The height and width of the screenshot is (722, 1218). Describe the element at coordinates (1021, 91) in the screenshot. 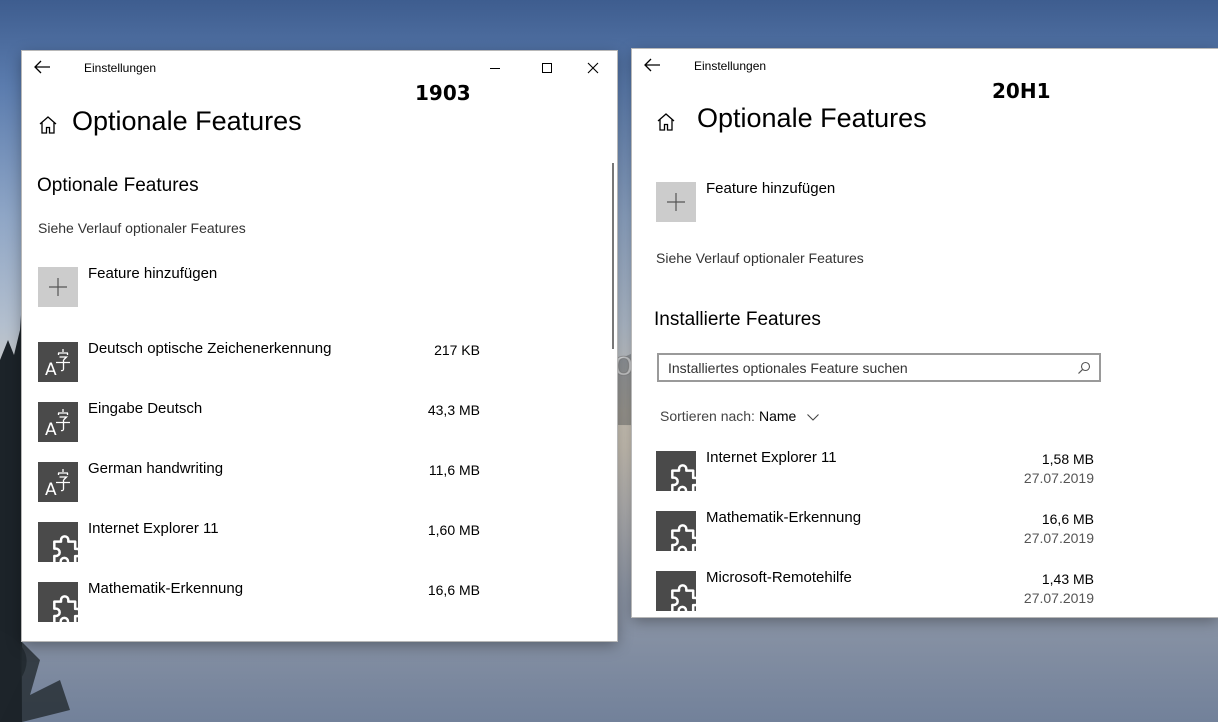

I see `version-label: 20H1` at that location.